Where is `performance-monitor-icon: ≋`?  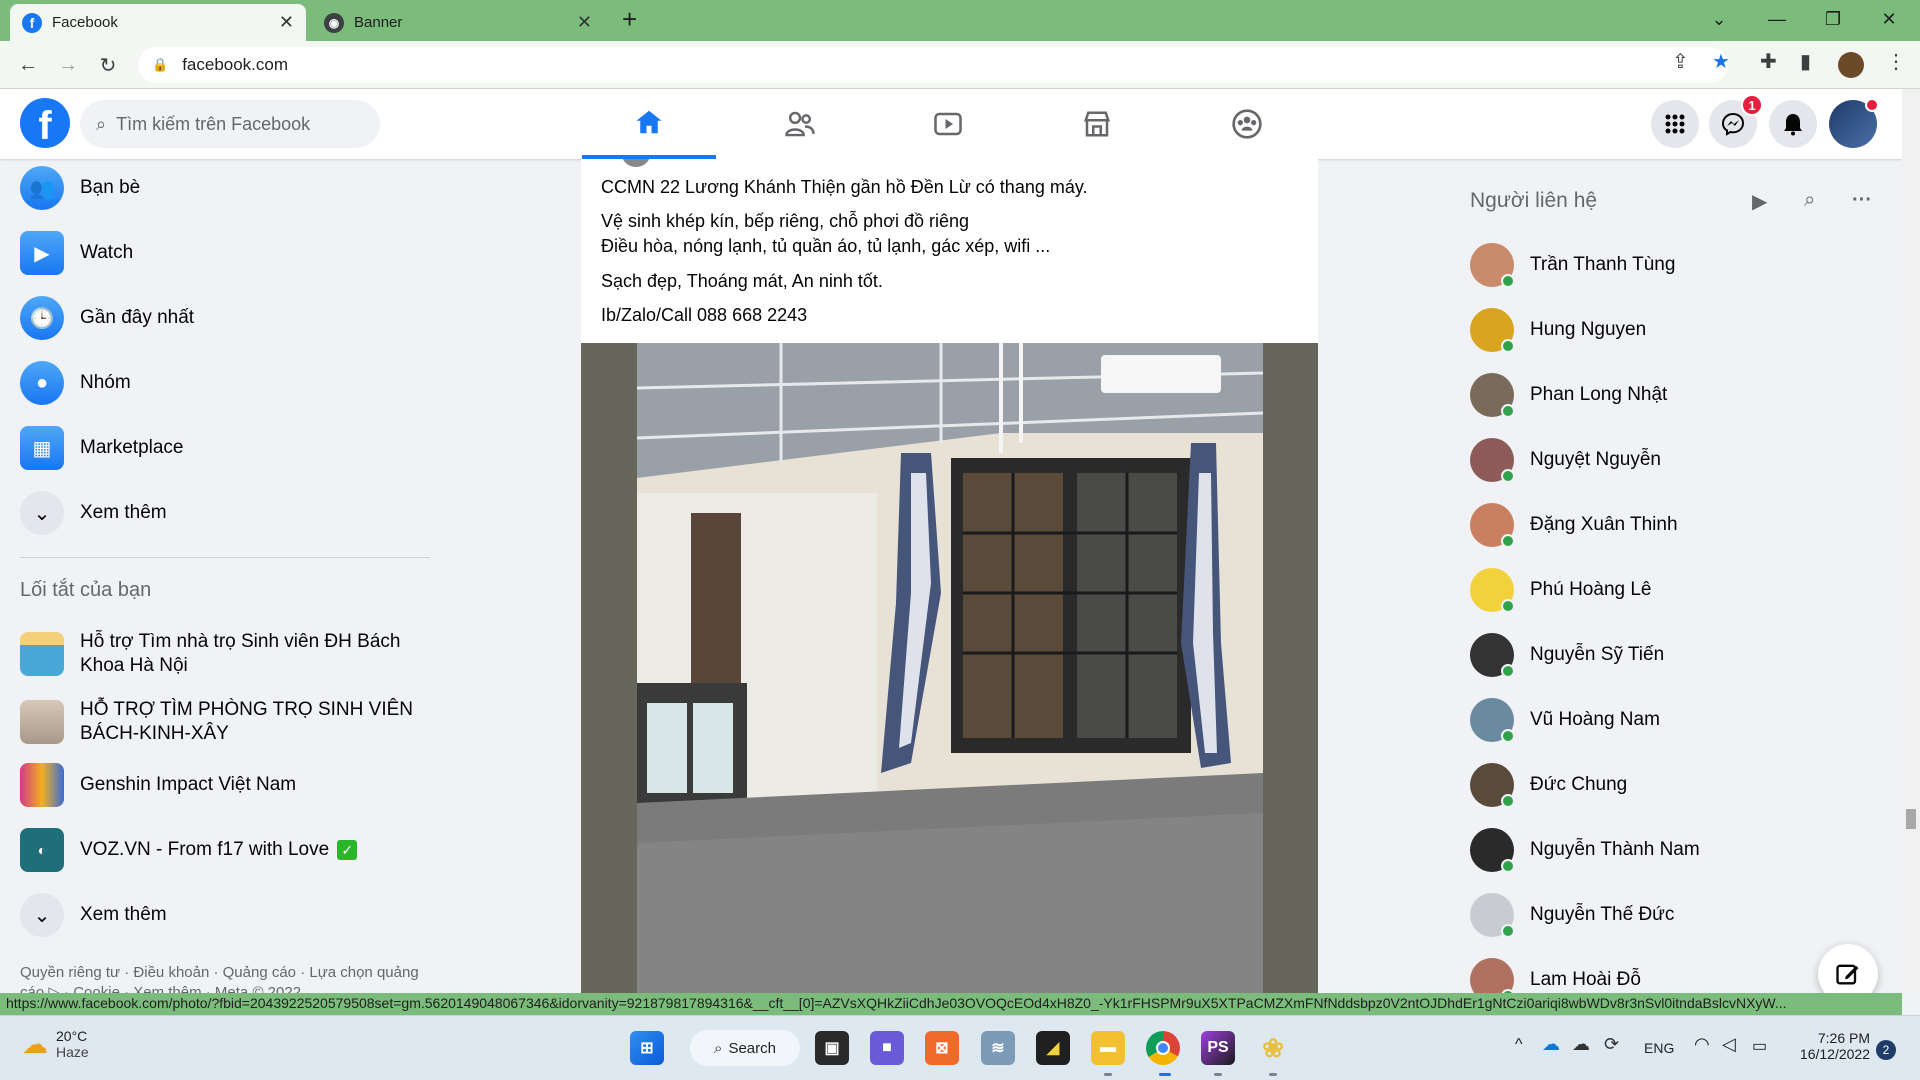 performance-monitor-icon: ≋ is located at coordinates (998, 1048).